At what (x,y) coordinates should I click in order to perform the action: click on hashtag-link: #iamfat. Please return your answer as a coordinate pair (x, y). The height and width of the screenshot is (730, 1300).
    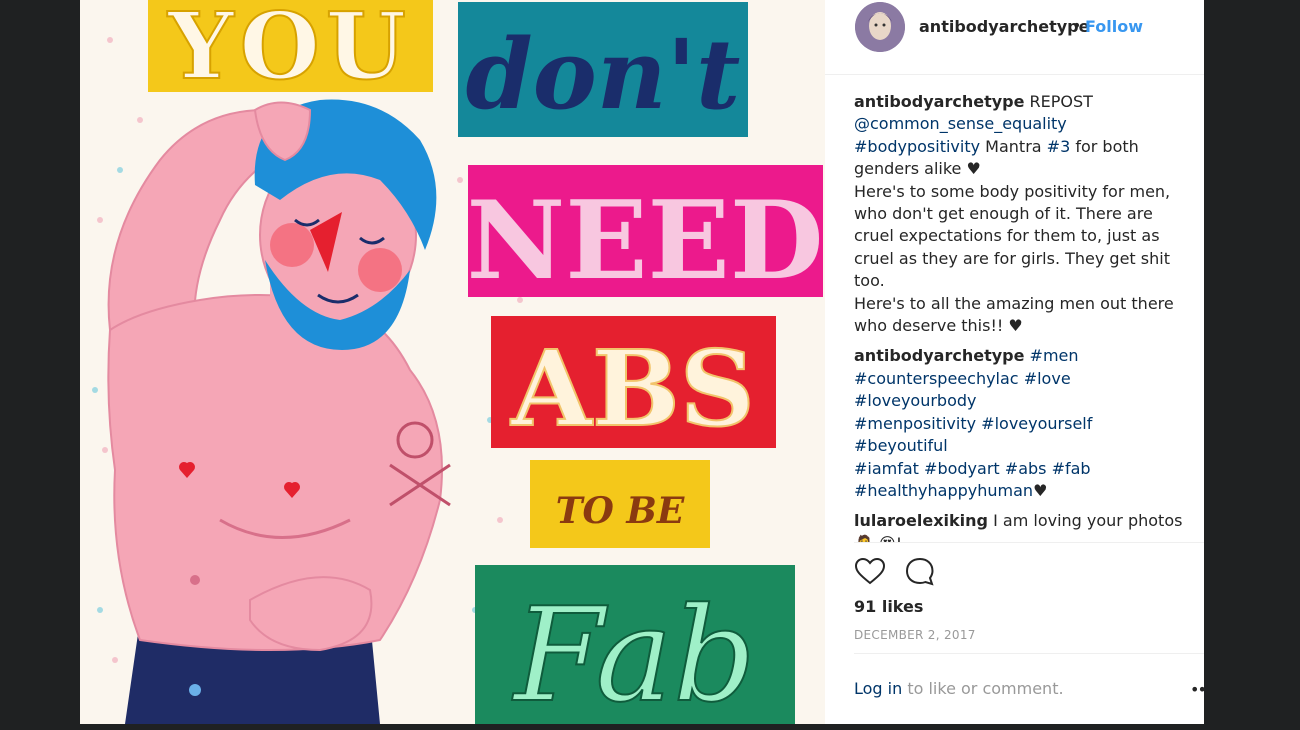
    Looking at the image, I should click on (886, 468).